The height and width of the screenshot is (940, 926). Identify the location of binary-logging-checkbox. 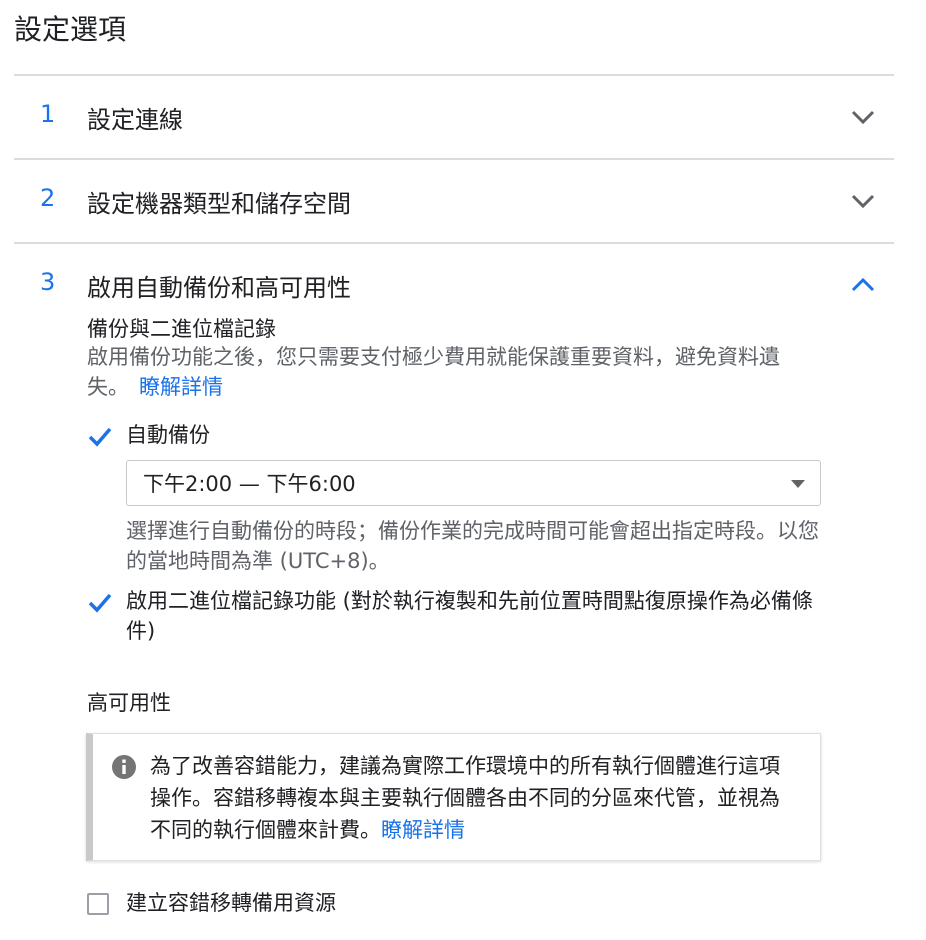
(100, 603).